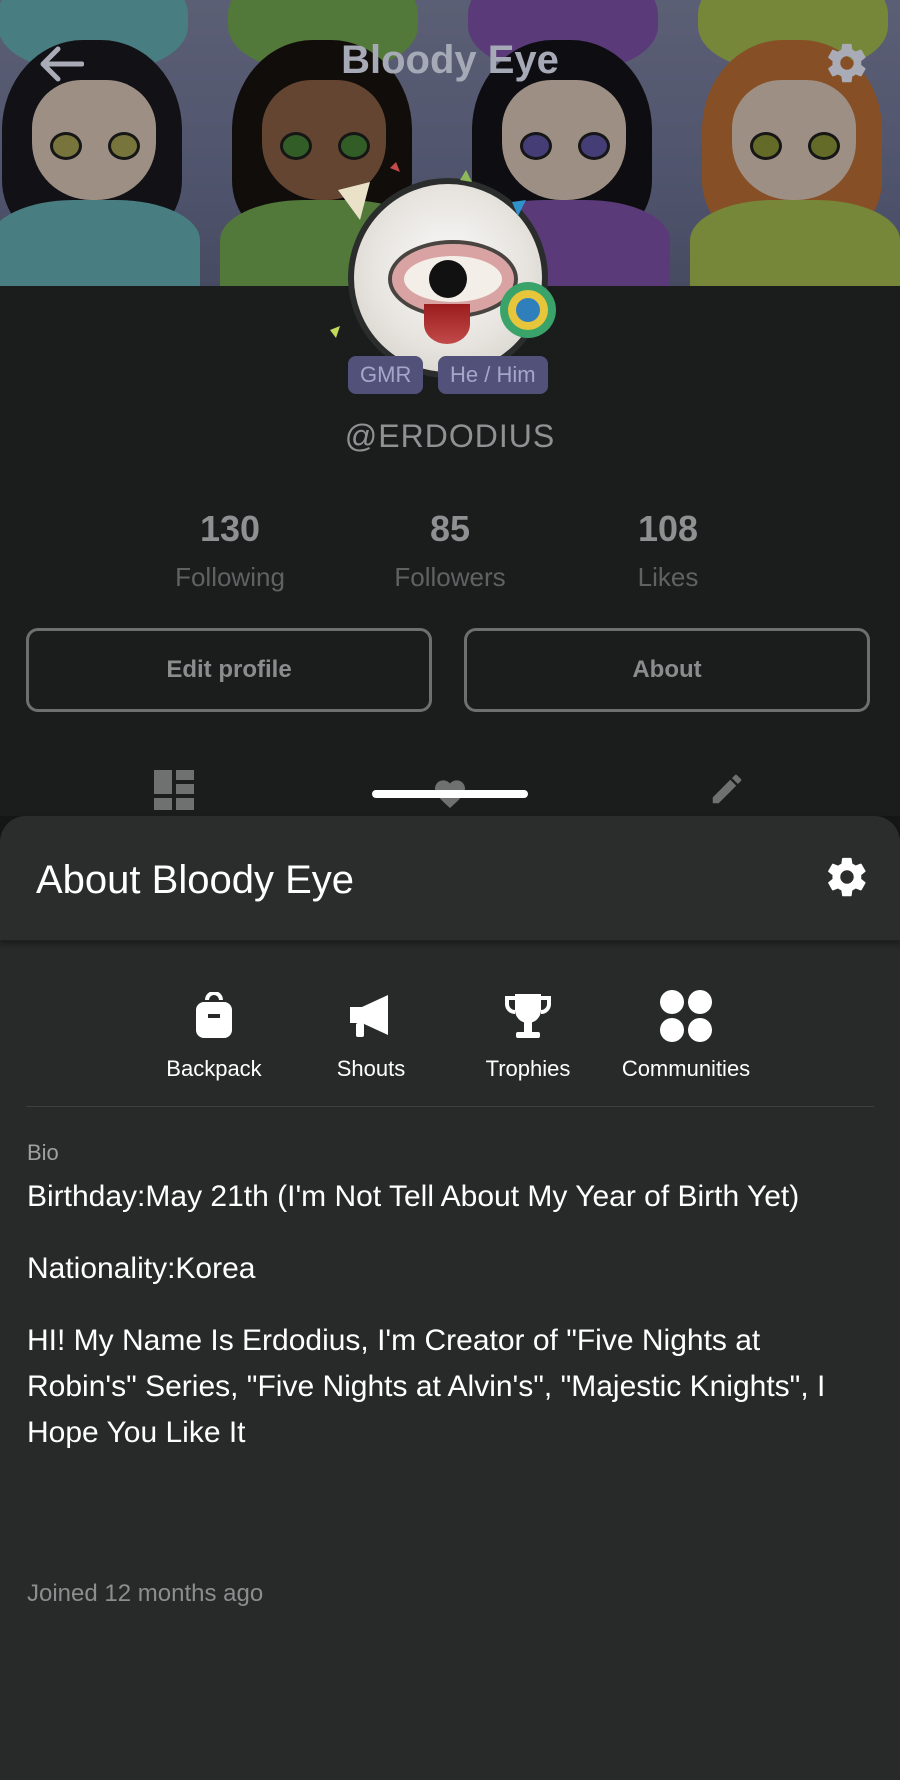  Describe the element at coordinates (528, 1068) in the screenshot. I see `shortcut-label: Trophies` at that location.